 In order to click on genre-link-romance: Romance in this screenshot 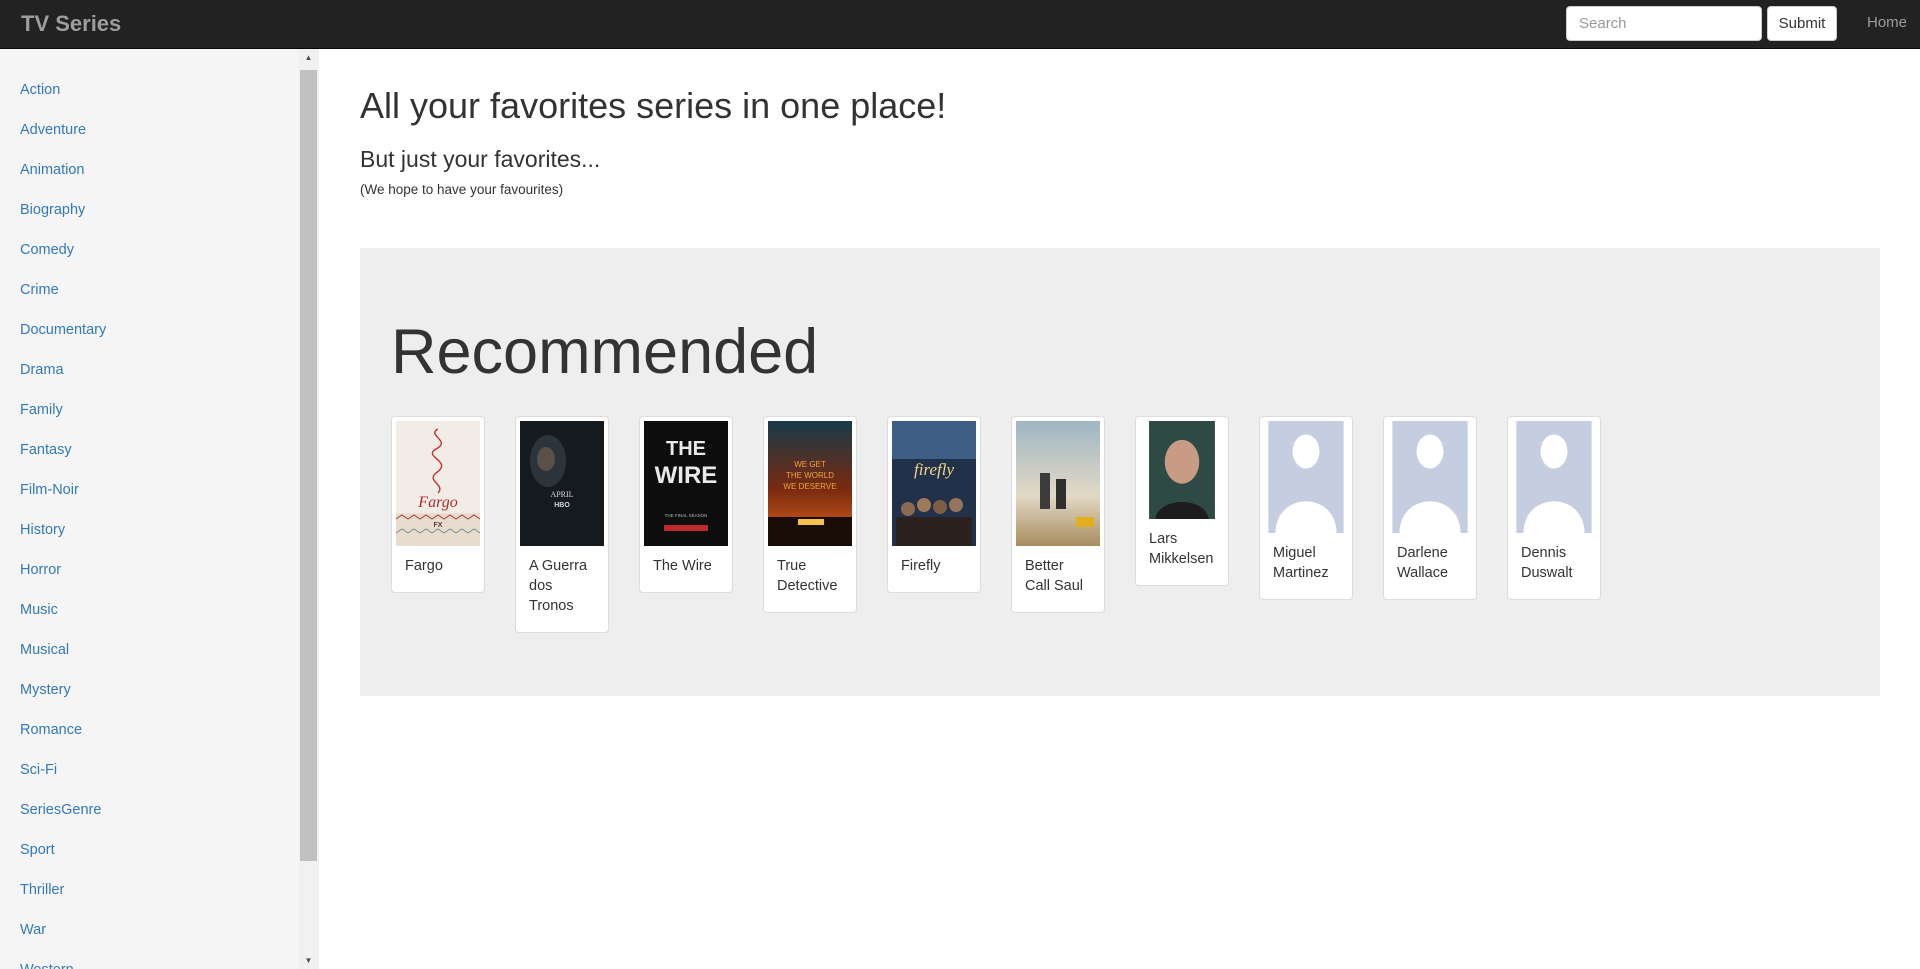, I will do `click(51, 730)`.